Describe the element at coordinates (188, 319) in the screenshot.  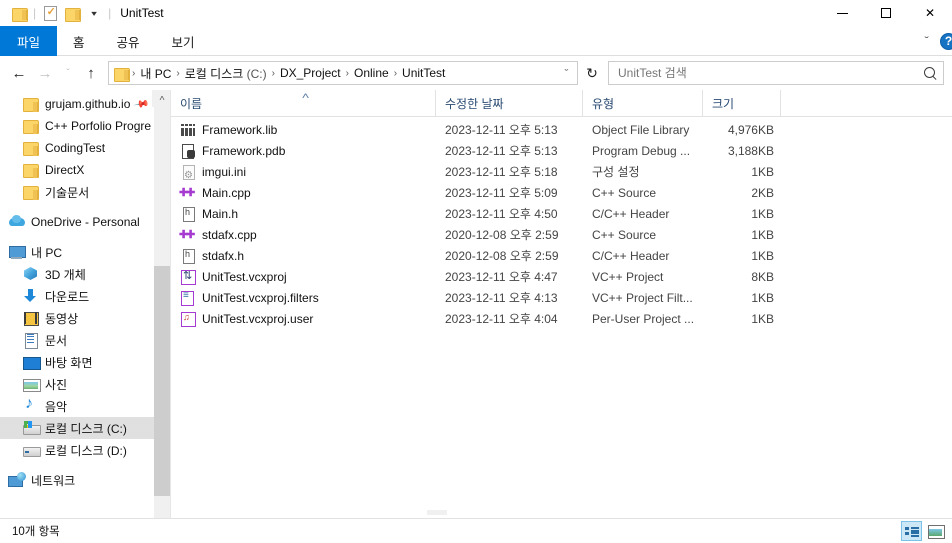
I see `vcxproj-user-icon` at that location.